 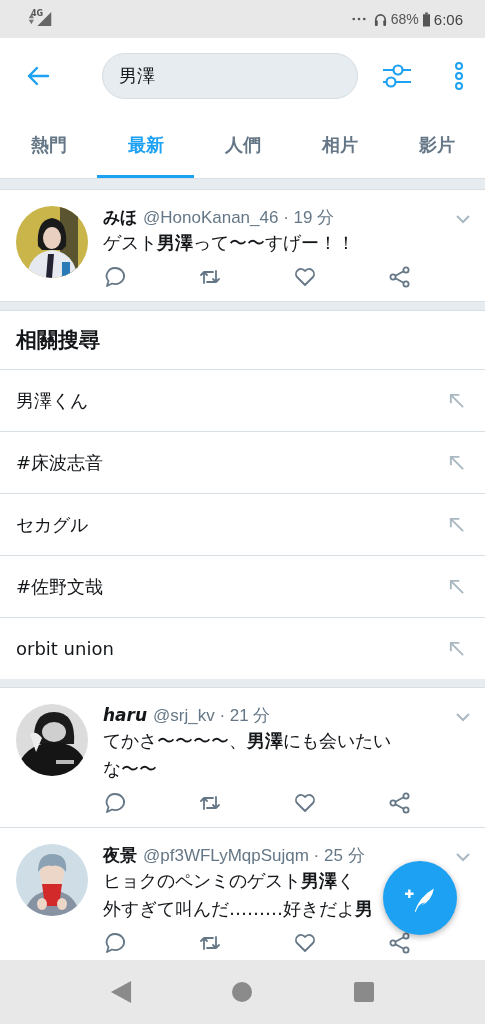 I want to click on signal-icon, so click(x=40, y=19).